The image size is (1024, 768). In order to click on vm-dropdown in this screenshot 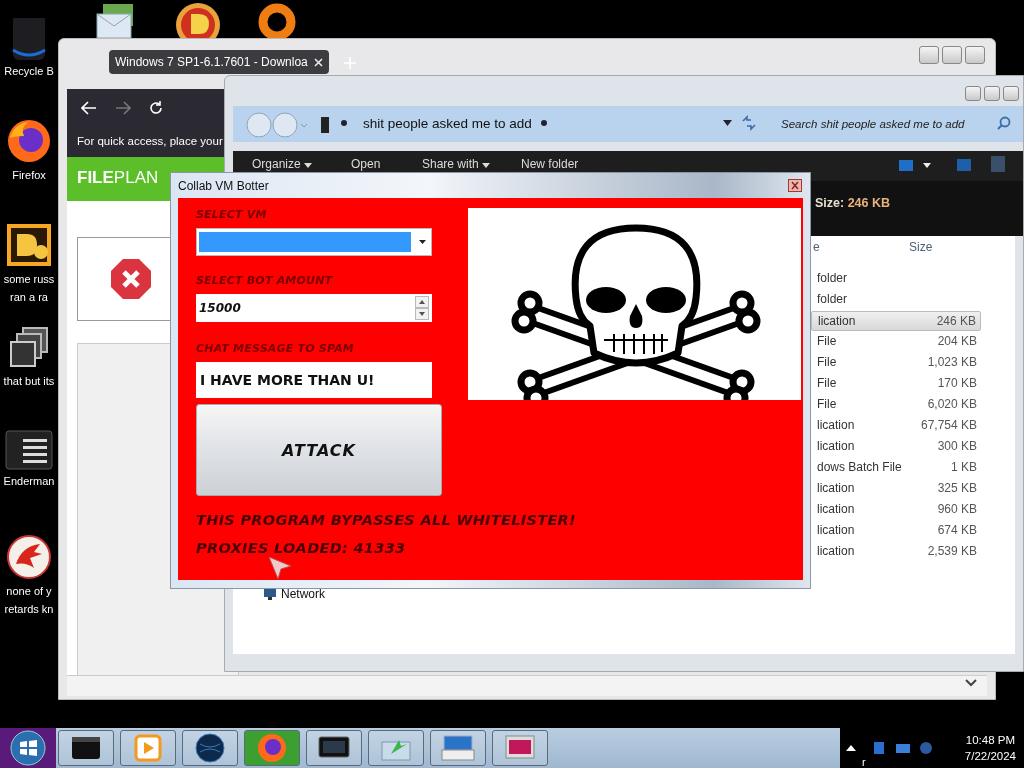, I will do `click(314, 242)`.